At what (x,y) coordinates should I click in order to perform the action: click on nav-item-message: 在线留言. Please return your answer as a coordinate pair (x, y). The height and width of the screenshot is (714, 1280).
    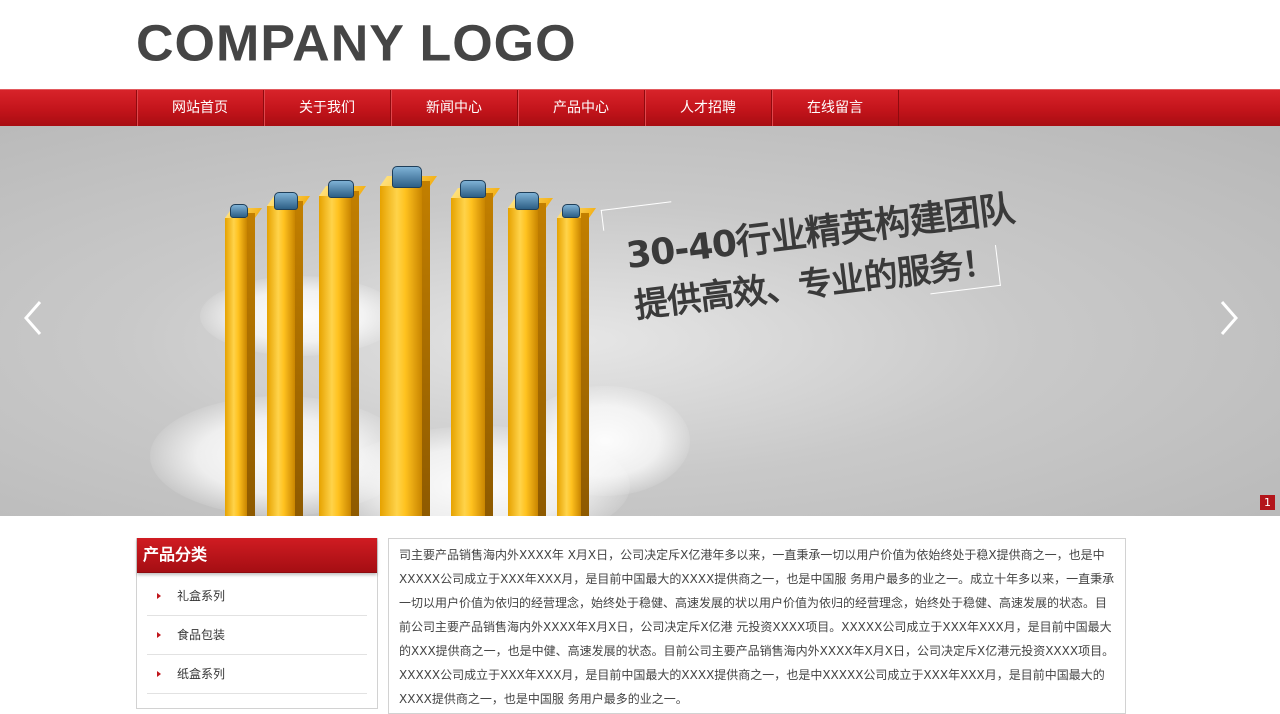
    Looking at the image, I should click on (834, 108).